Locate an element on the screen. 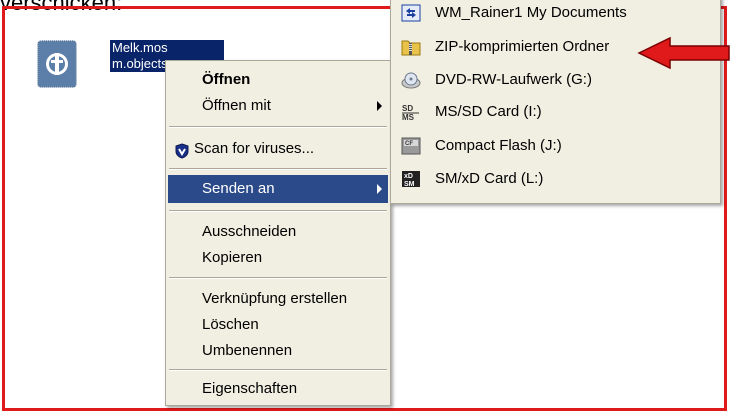 The image size is (734, 414). menu-item-cut: Ausschneiden is located at coordinates (278, 232).